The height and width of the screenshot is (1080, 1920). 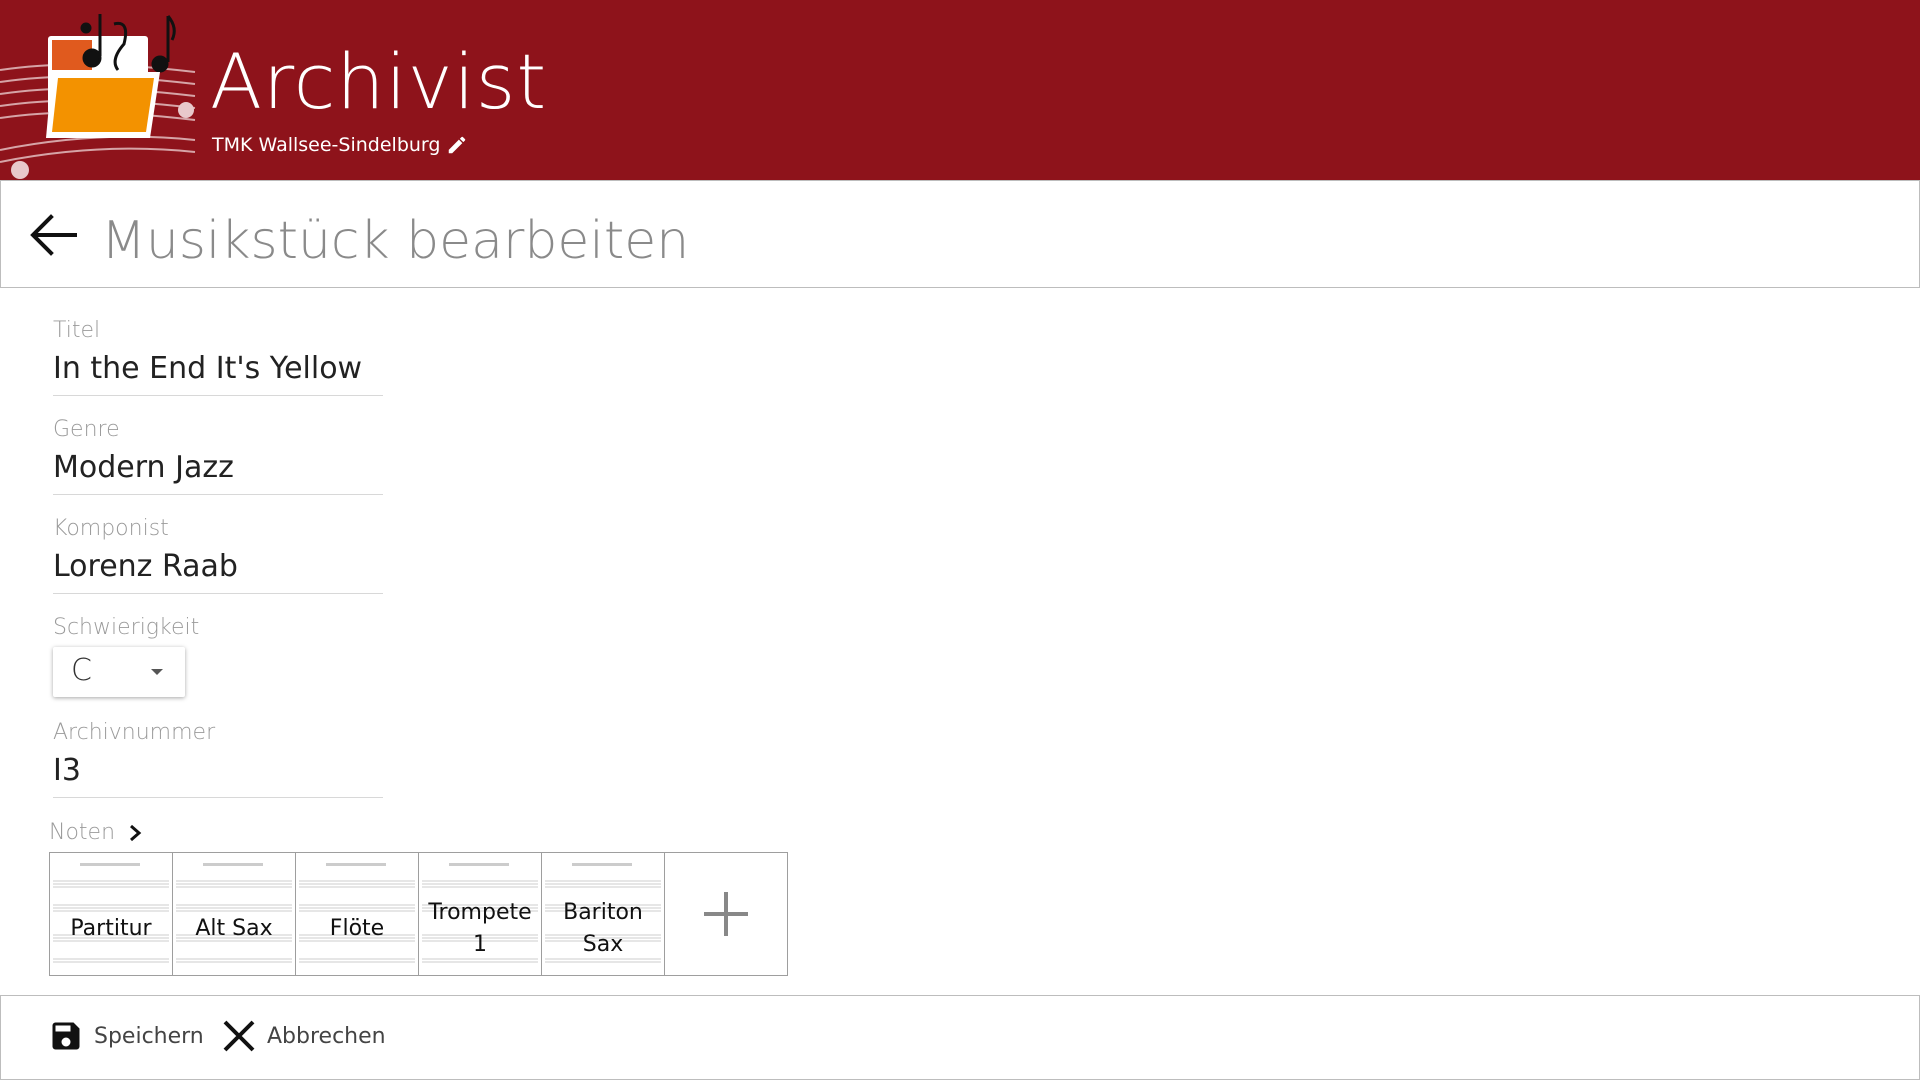 What do you see at coordinates (157, 672) in the screenshot?
I see `chevron-down-icon` at bounding box center [157, 672].